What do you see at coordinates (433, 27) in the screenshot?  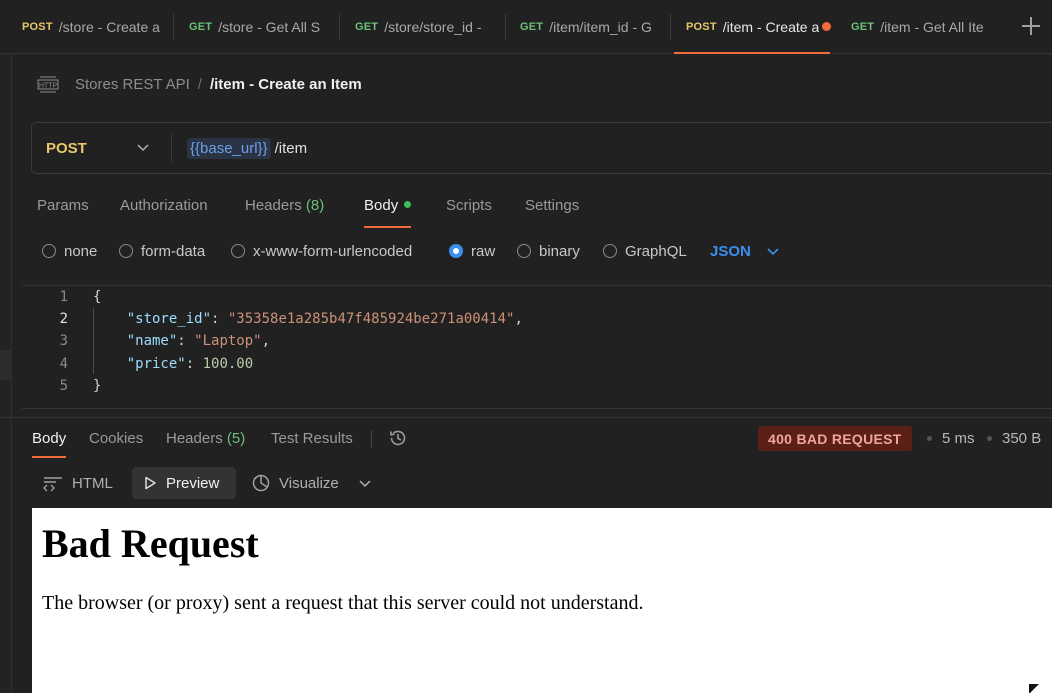 I see `tab-title: /store/store_id -` at bounding box center [433, 27].